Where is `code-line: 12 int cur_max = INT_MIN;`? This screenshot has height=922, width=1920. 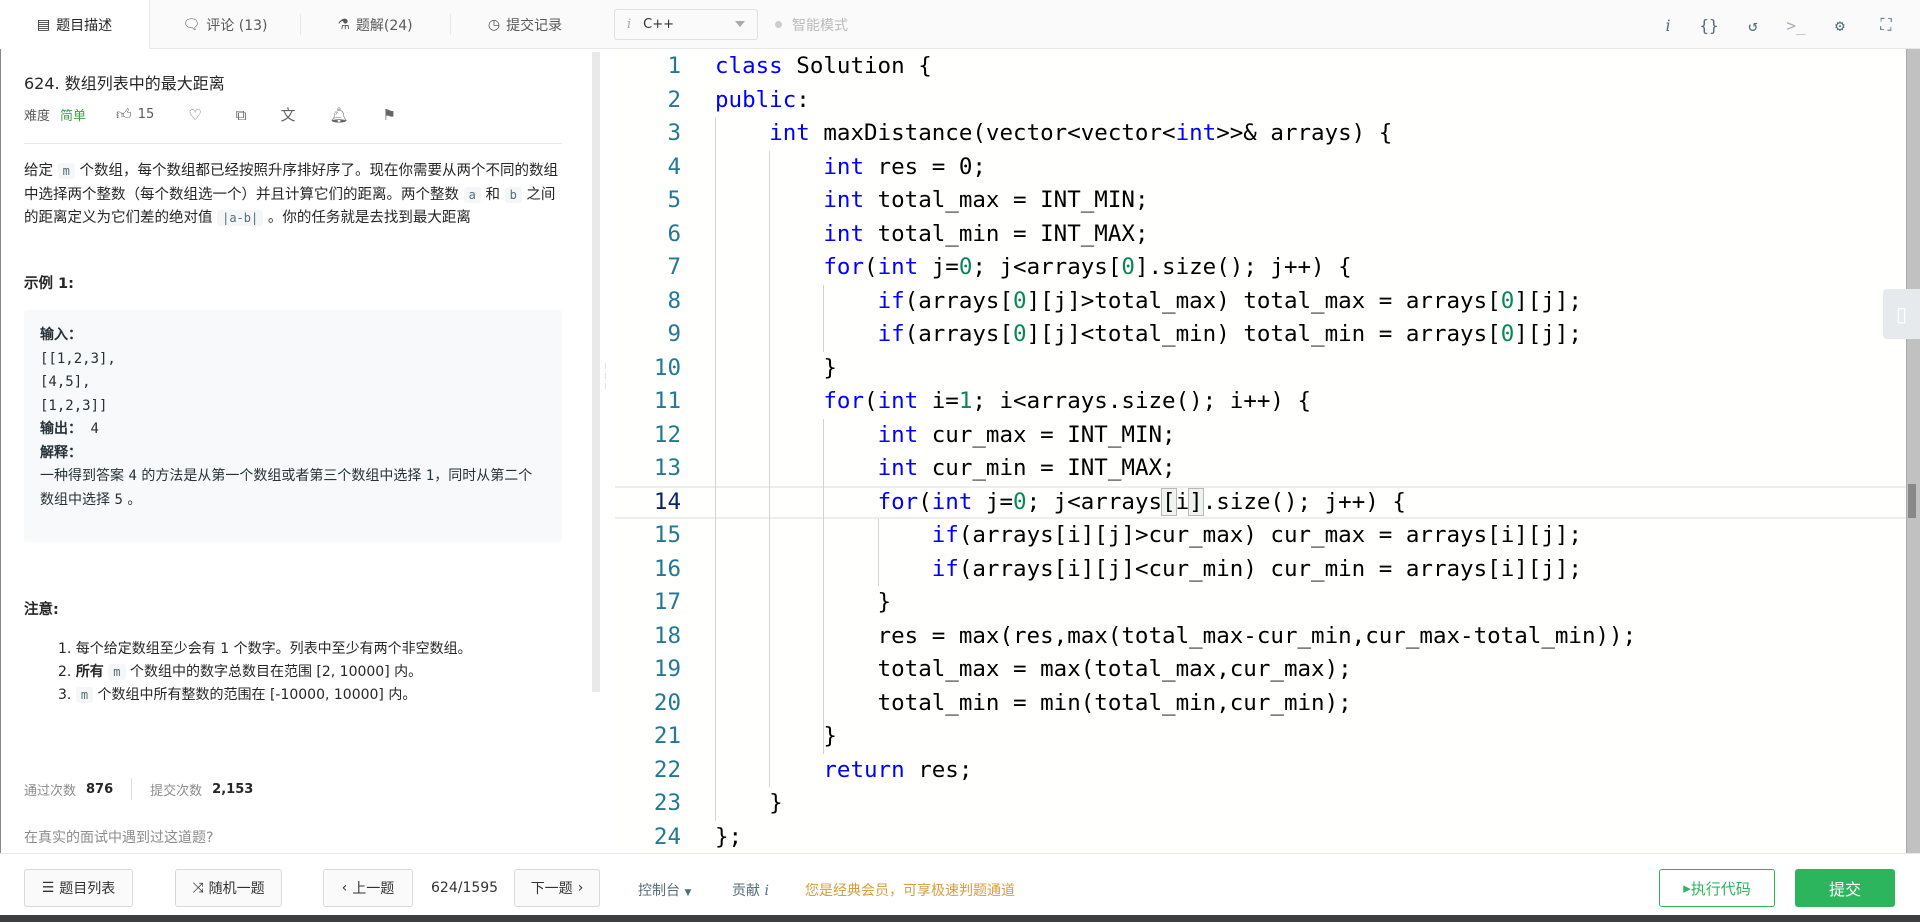
code-line: 12 int cur_max = INT_MIN; is located at coordinates (1260, 436).